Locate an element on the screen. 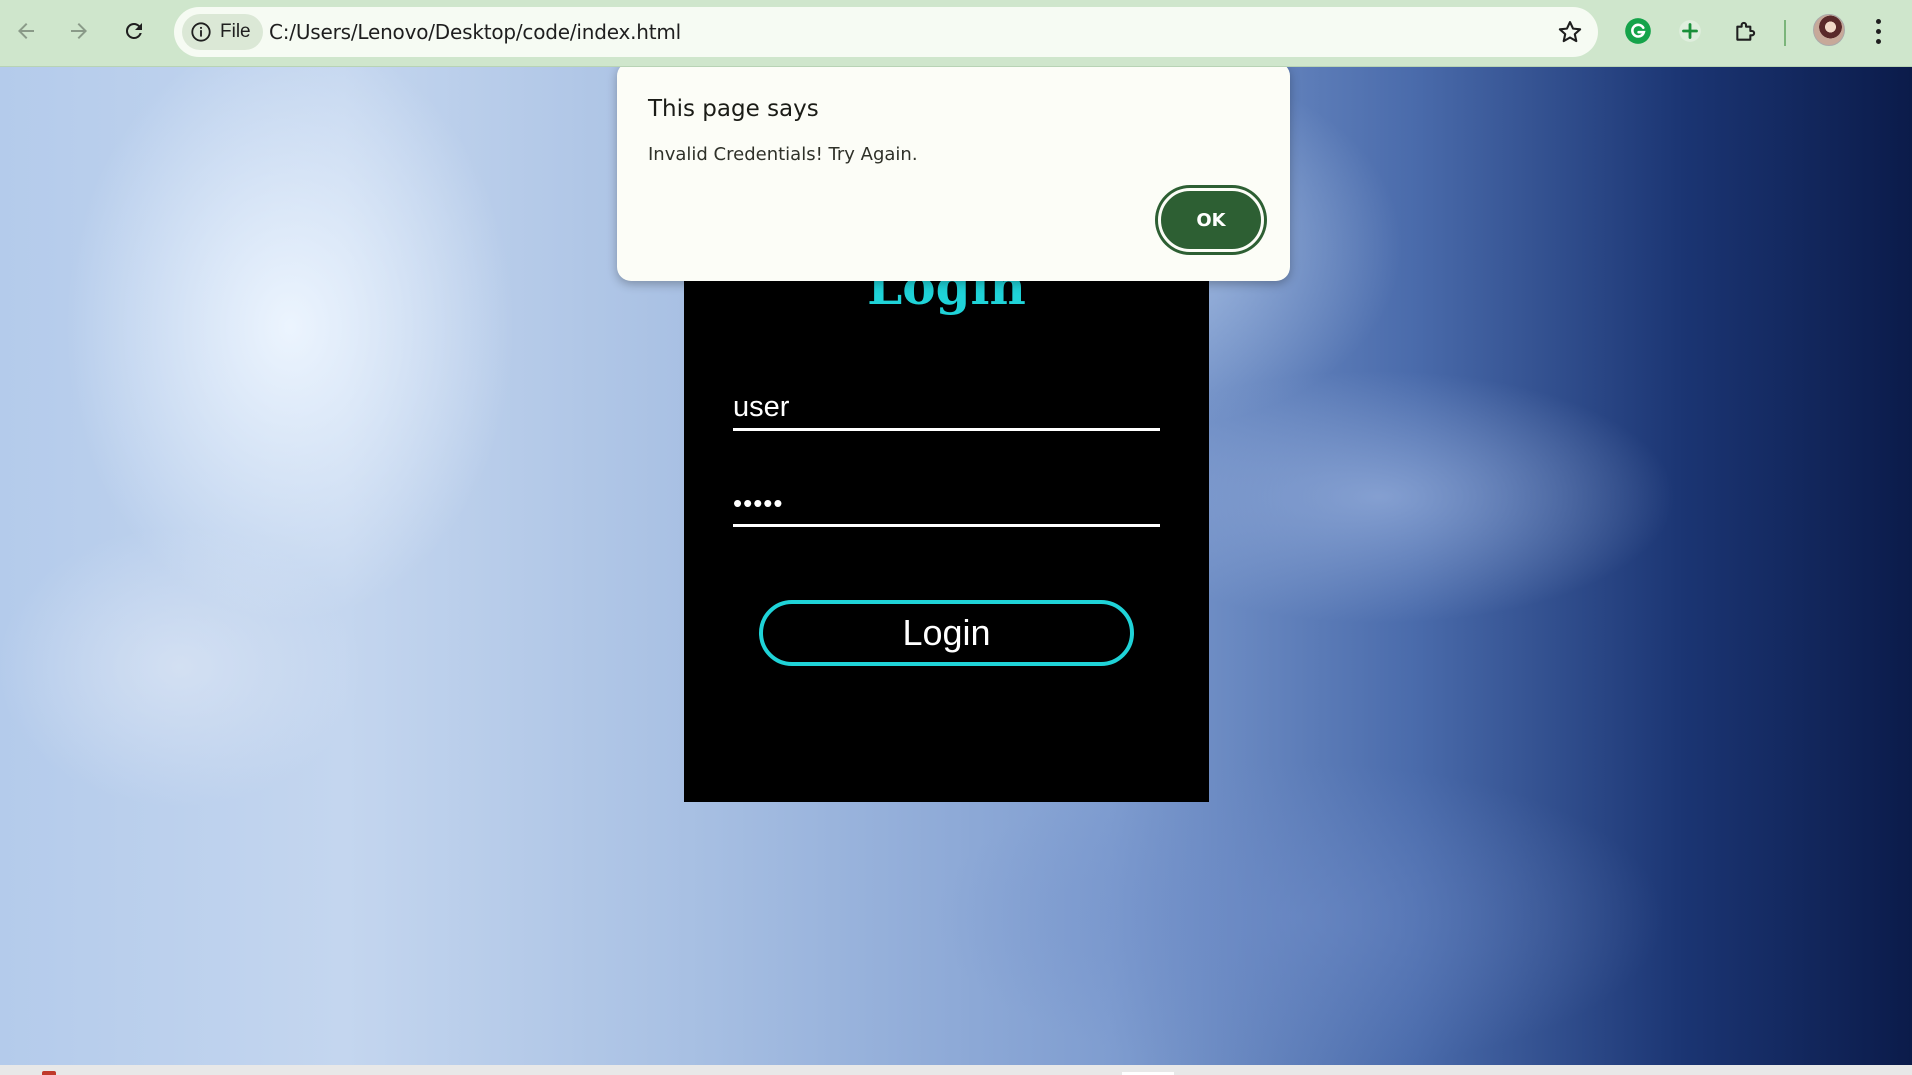  puzzle-icon is located at coordinates (1746, 31).